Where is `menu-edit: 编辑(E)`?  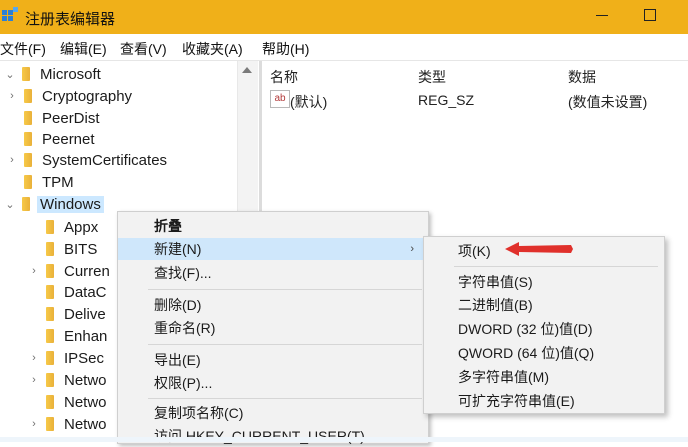
menu-edit: 编辑(E) is located at coordinates (83, 49).